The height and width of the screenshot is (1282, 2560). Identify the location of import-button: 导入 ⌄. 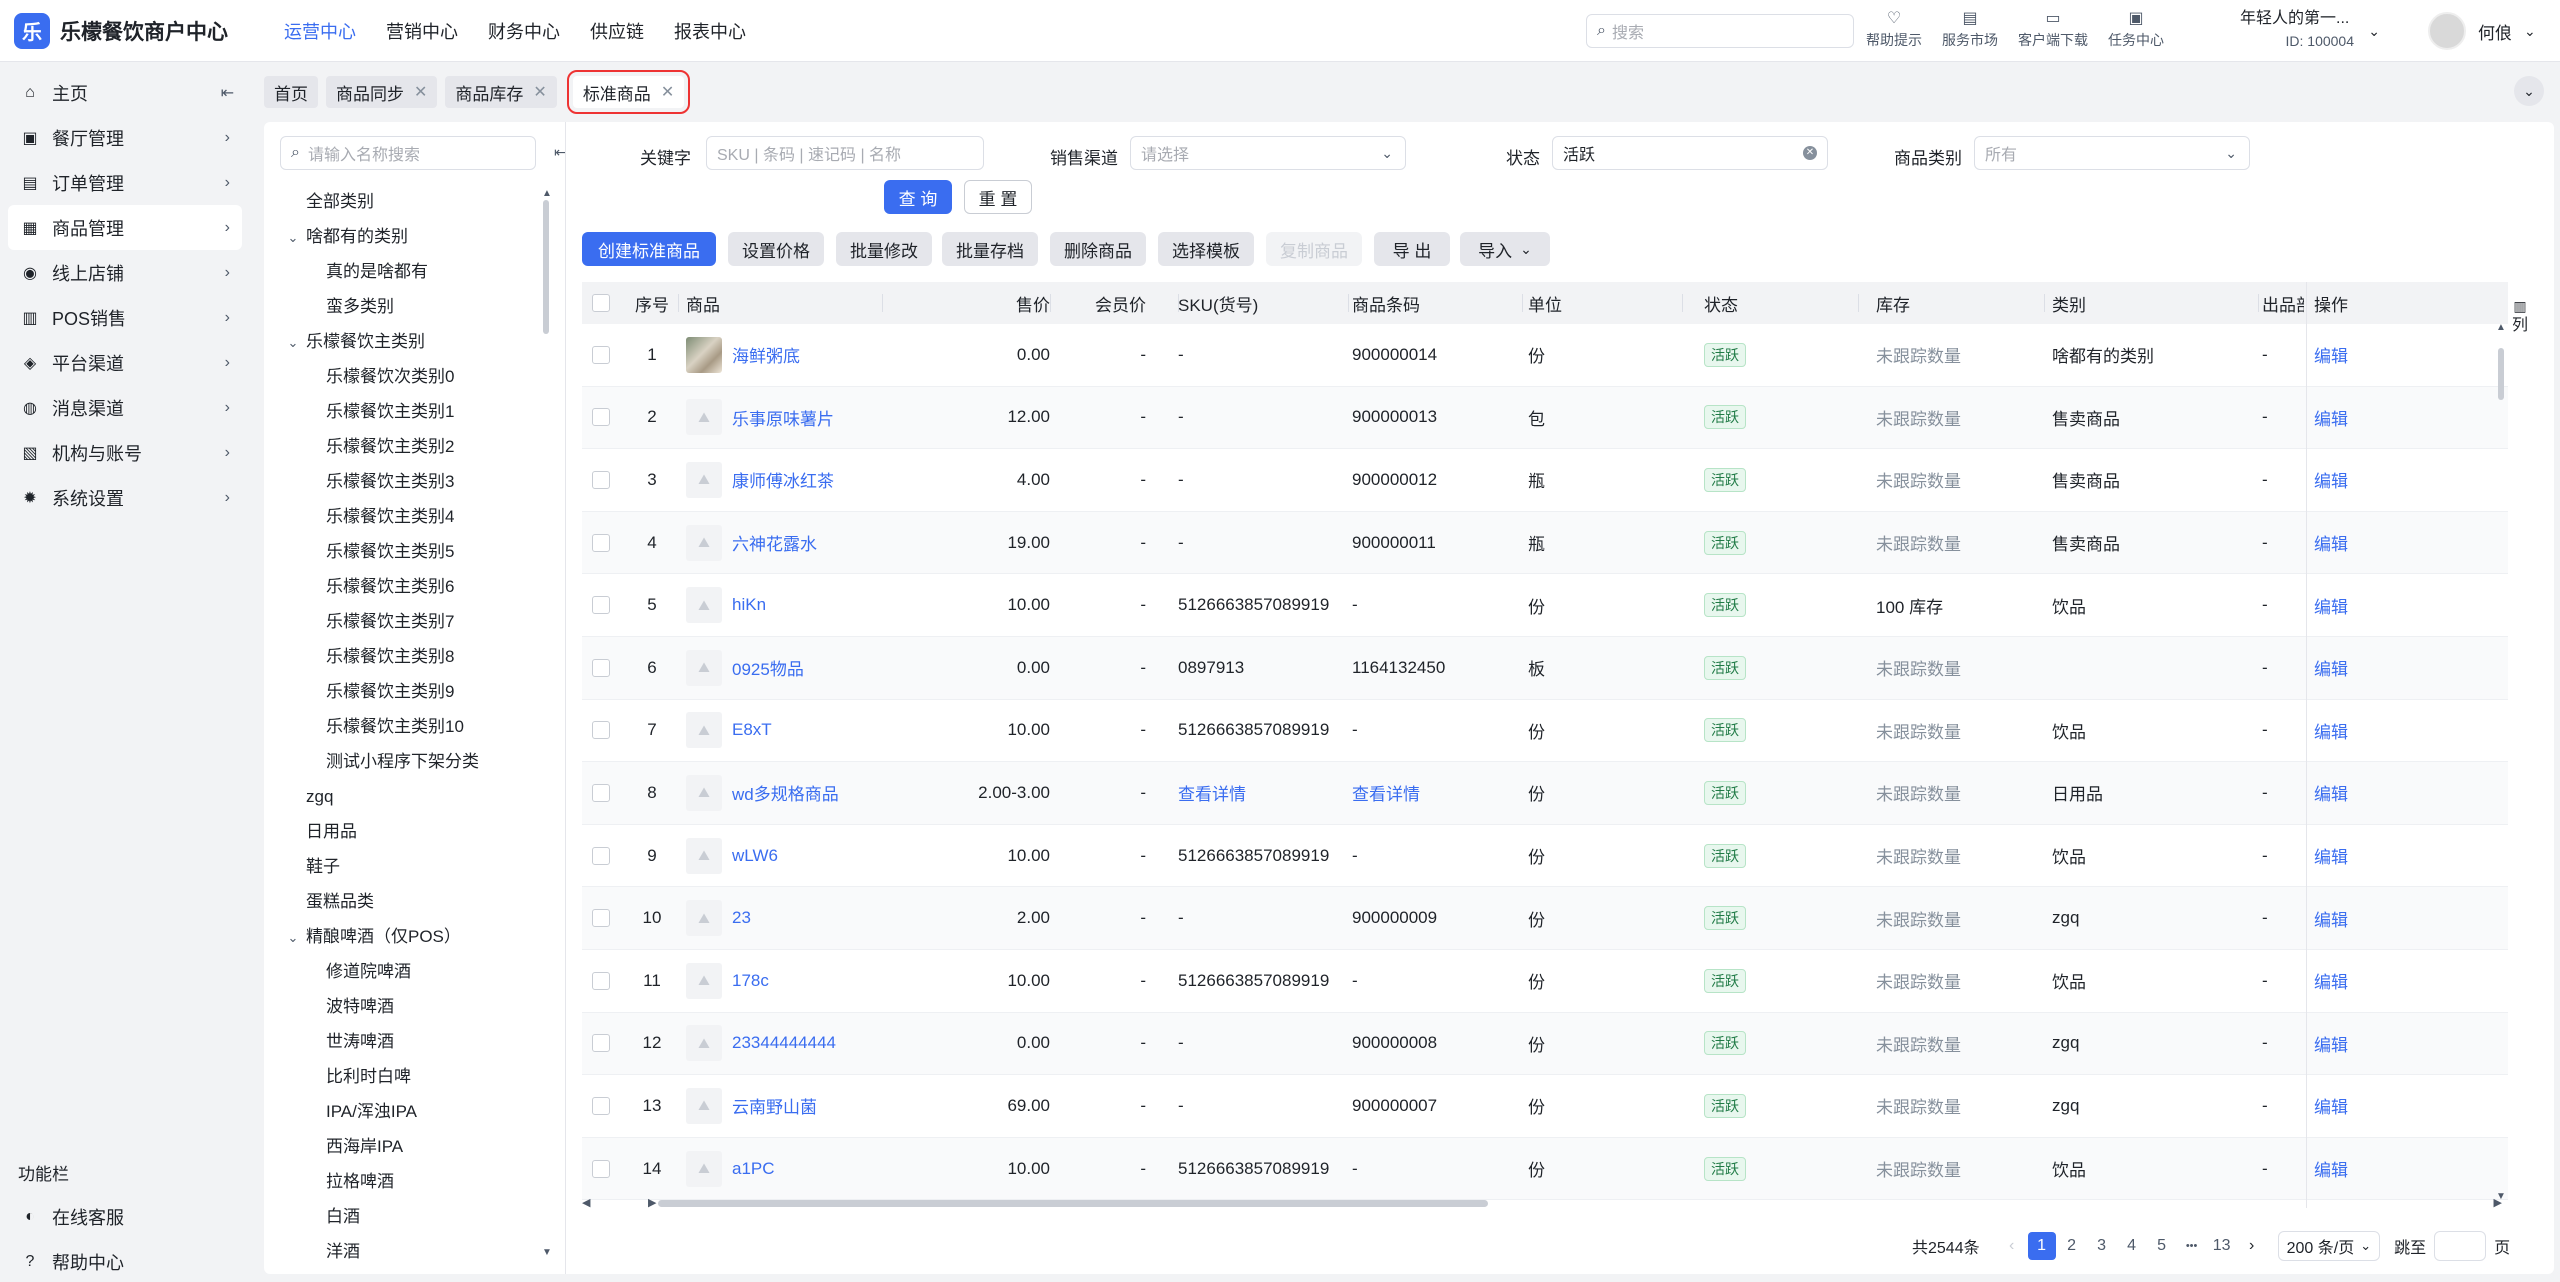
(1505, 249).